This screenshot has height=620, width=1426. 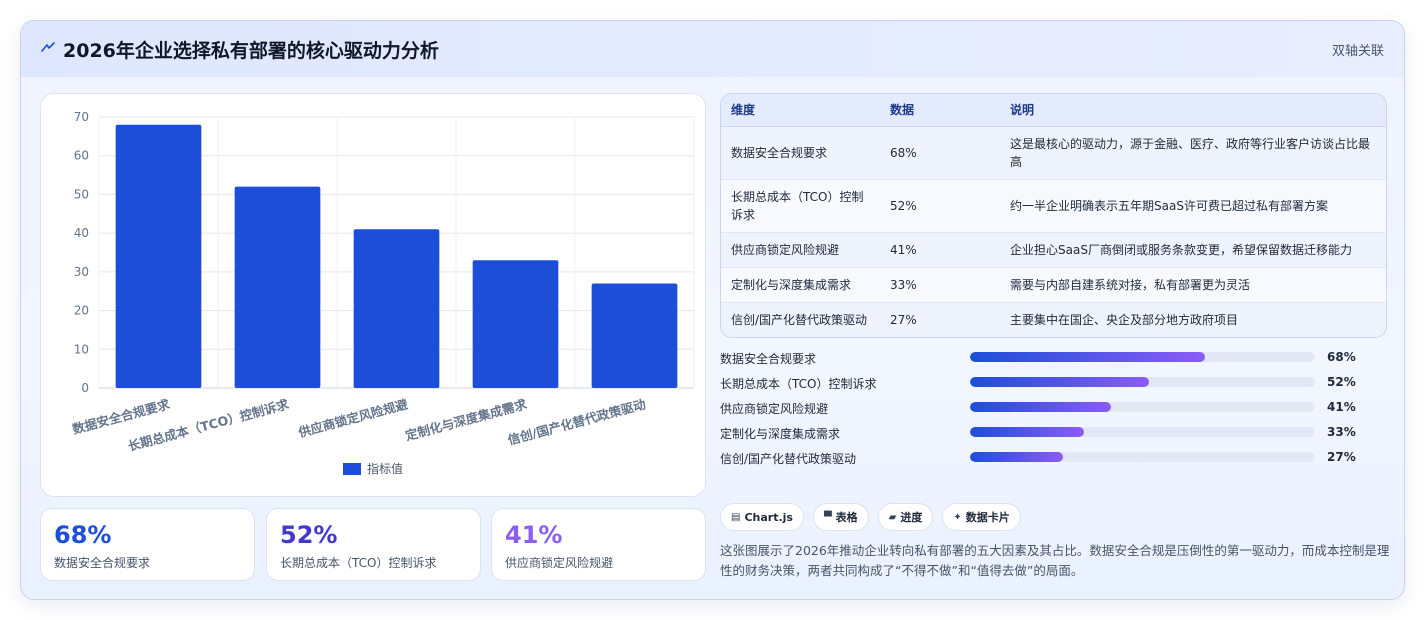 I want to click on progress-row: 供应商锁定风险规避 41%, so click(x=1053, y=410).